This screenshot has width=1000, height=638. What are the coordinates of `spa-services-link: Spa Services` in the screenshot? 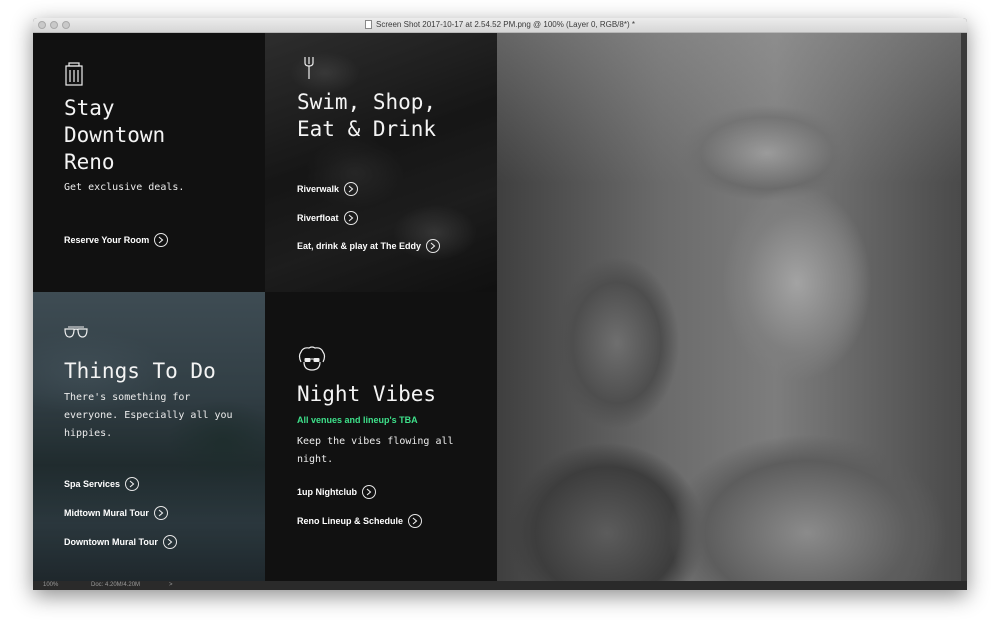 It's located at (102, 484).